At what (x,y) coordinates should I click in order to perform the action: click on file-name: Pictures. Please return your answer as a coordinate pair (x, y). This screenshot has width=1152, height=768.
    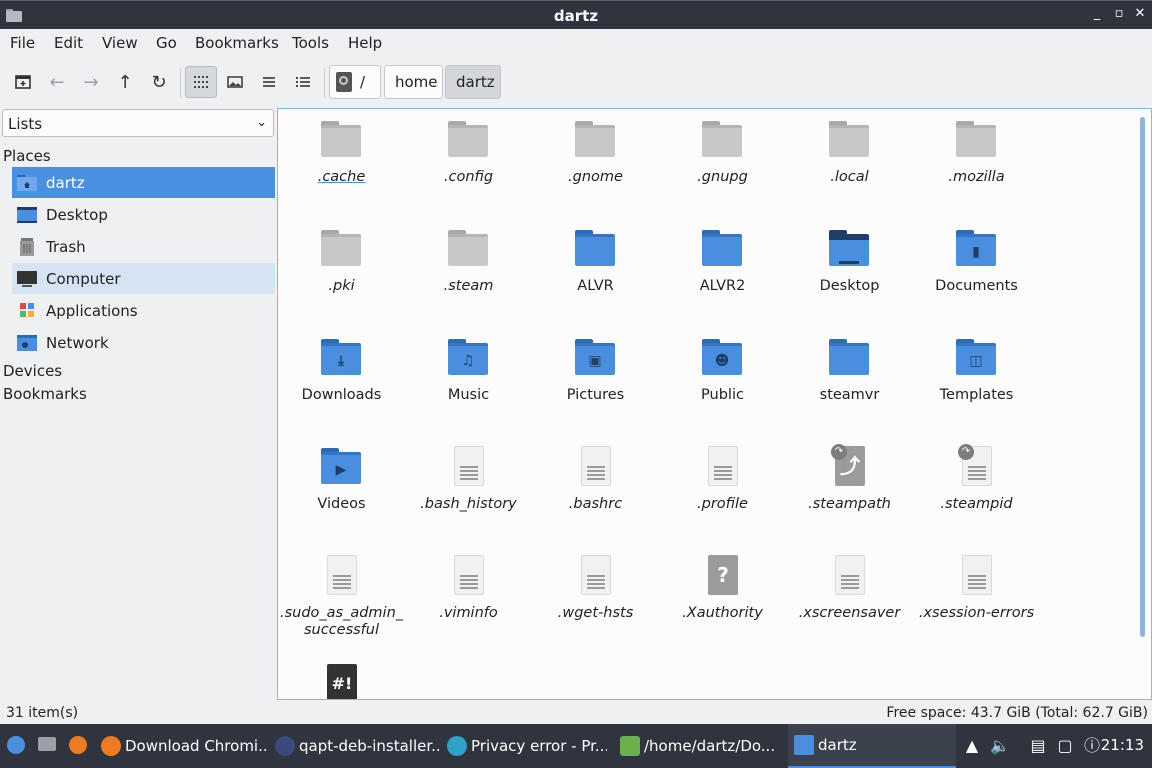
    Looking at the image, I should click on (595, 395).